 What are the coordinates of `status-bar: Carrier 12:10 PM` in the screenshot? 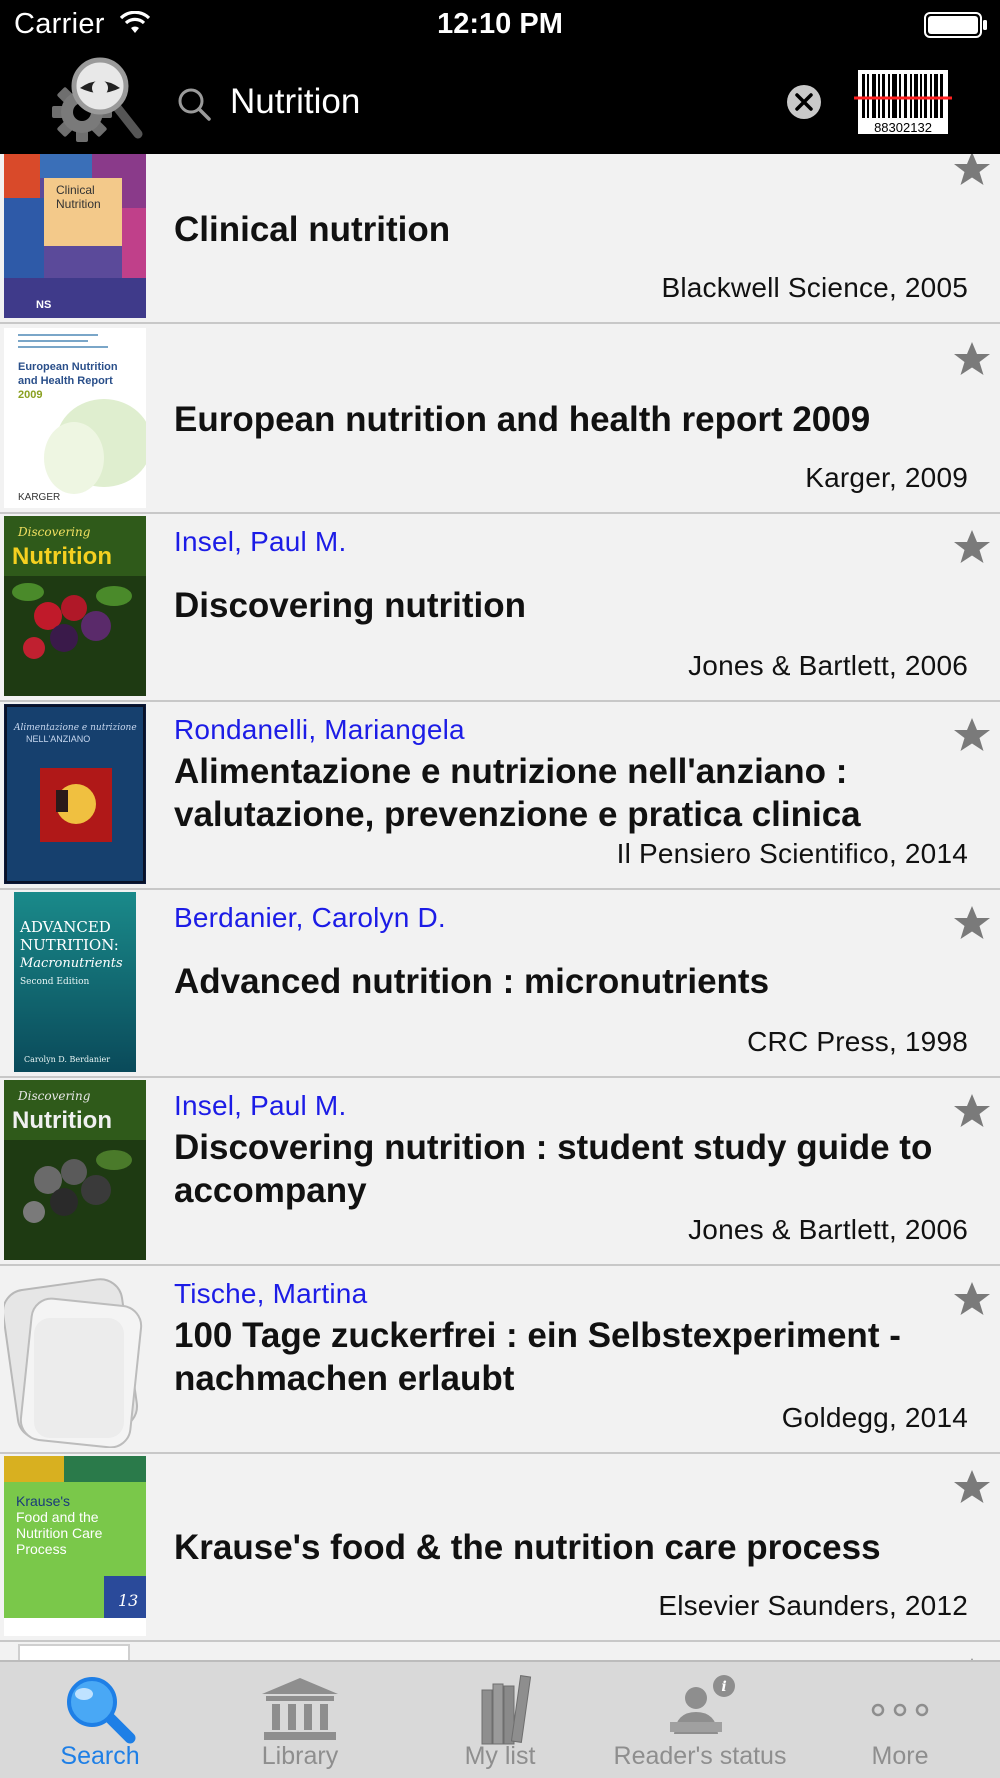 It's located at (500, 25).